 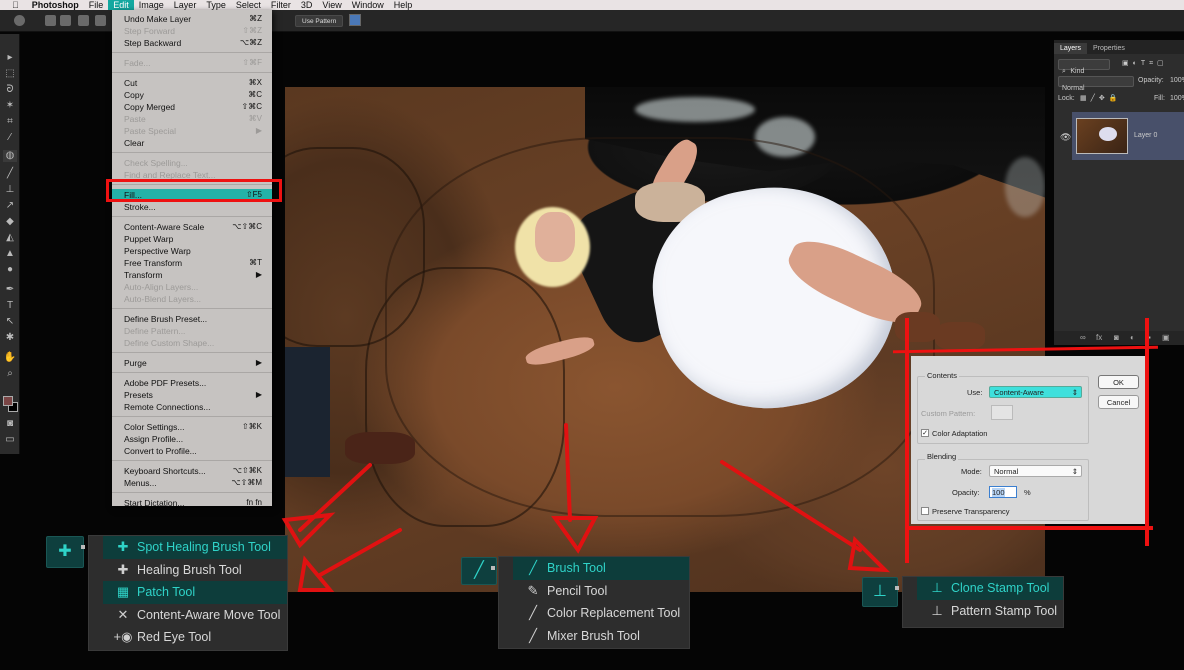 What do you see at coordinates (195, 592) in the screenshot?
I see `flyout-item-patch-tool: ▦ Patch Tool` at bounding box center [195, 592].